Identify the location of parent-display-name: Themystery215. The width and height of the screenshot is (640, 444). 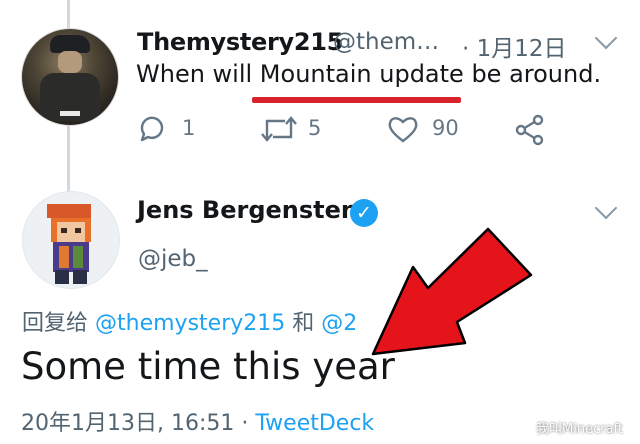
(240, 42).